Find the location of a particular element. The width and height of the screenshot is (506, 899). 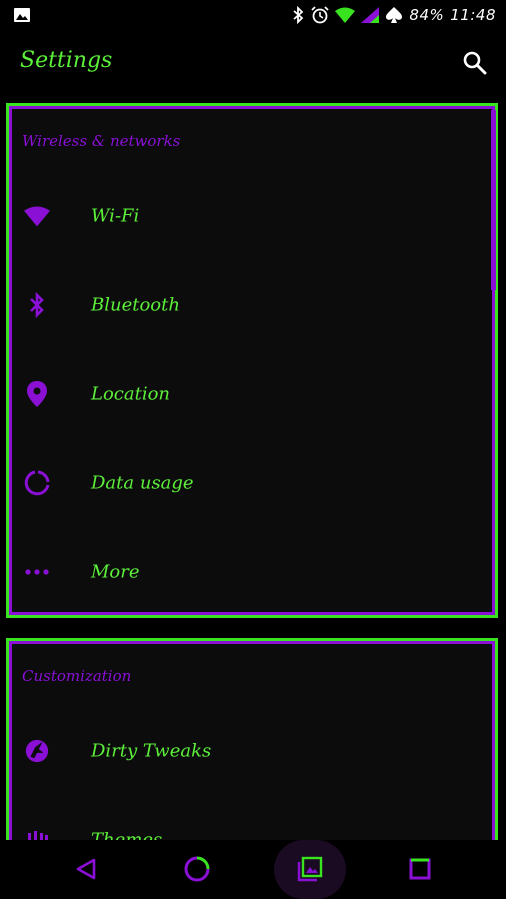

settings-item-wifi: Wi-Fi is located at coordinates (254, 215).